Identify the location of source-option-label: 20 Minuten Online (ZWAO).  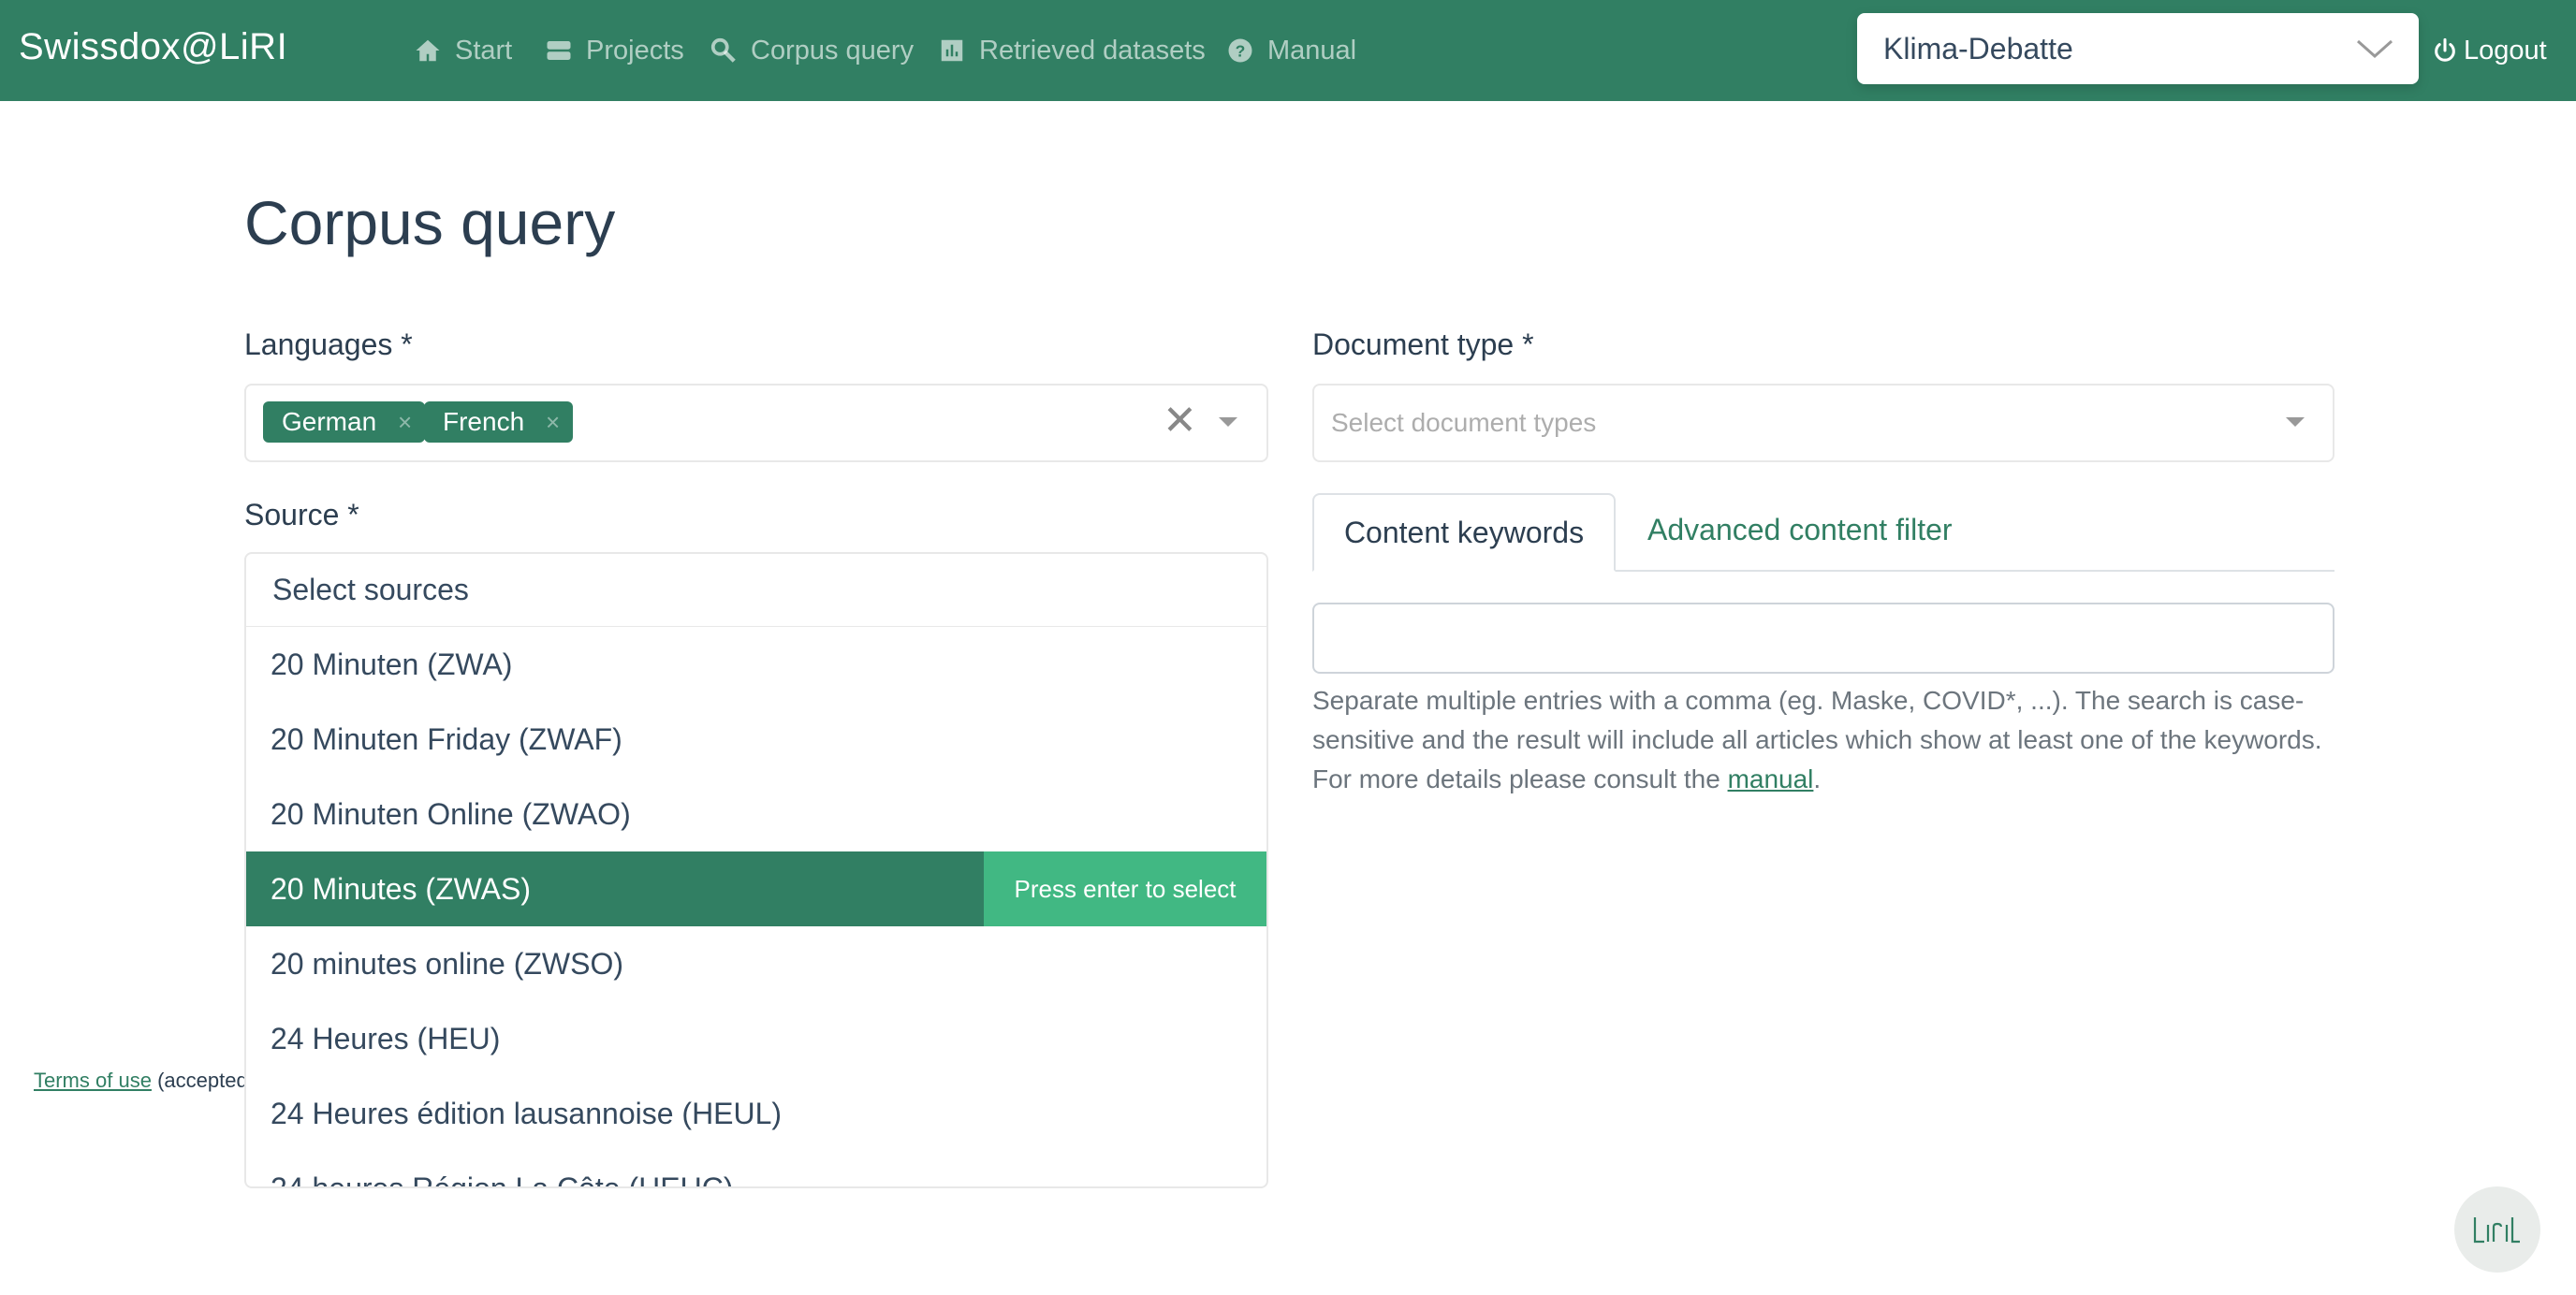
(451, 814).